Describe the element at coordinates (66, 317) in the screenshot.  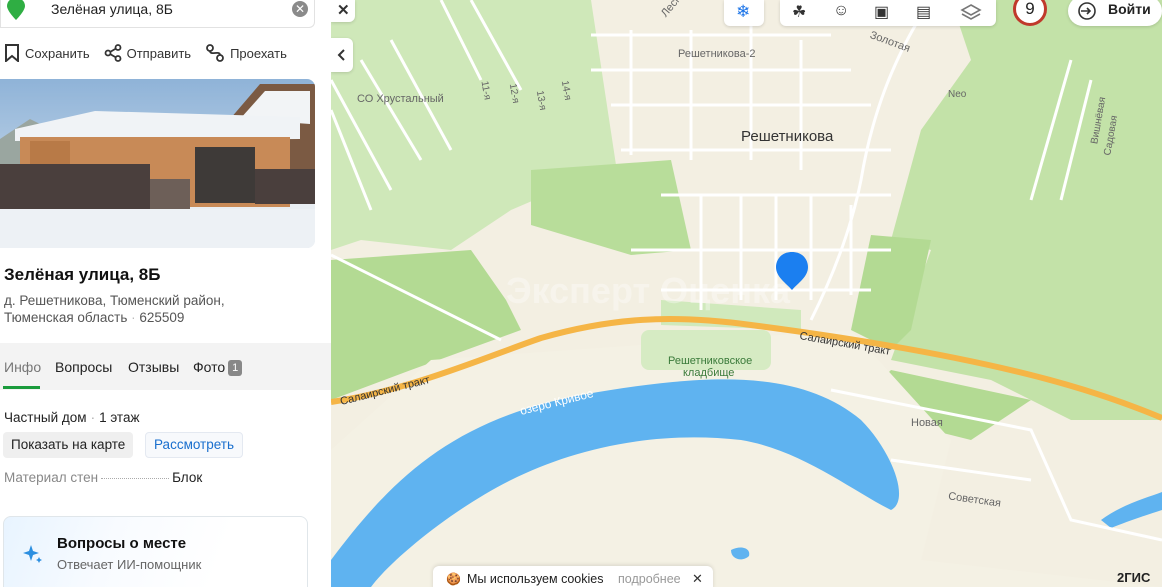
I see `address-line2: Тюменская область` at that location.